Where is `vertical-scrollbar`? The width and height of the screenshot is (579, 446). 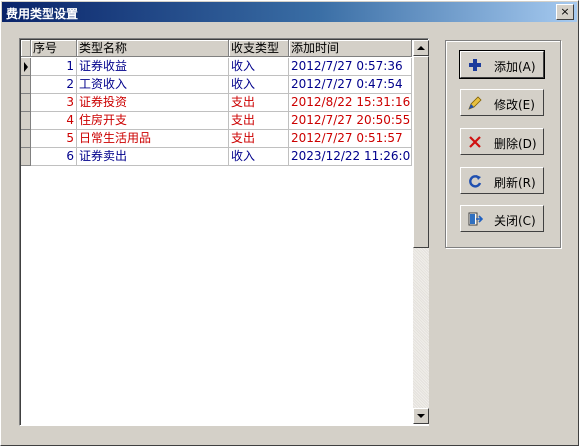
vertical-scrollbar is located at coordinates (421, 232).